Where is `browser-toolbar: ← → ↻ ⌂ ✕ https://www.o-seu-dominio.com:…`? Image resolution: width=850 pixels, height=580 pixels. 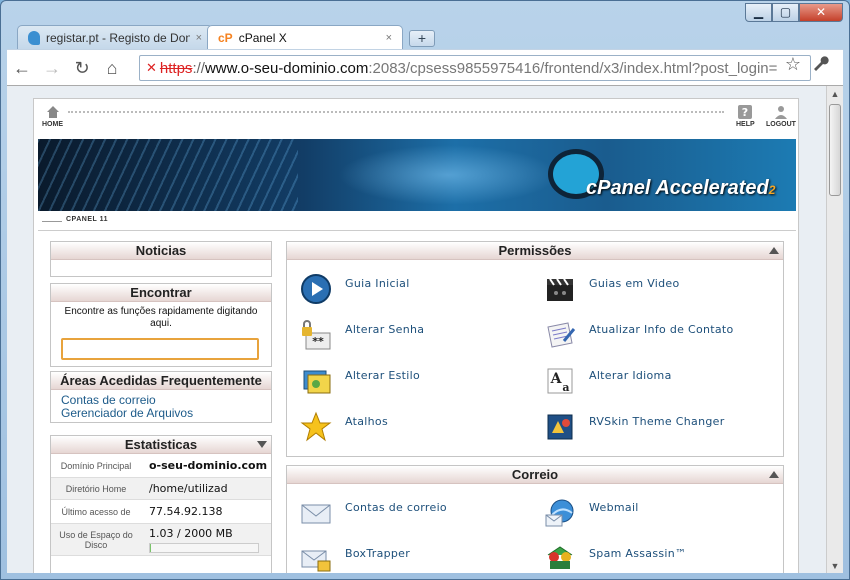
browser-toolbar: ← → ↻ ⌂ ✕ https://www.o-seu-dominio.com:… is located at coordinates (425, 67).